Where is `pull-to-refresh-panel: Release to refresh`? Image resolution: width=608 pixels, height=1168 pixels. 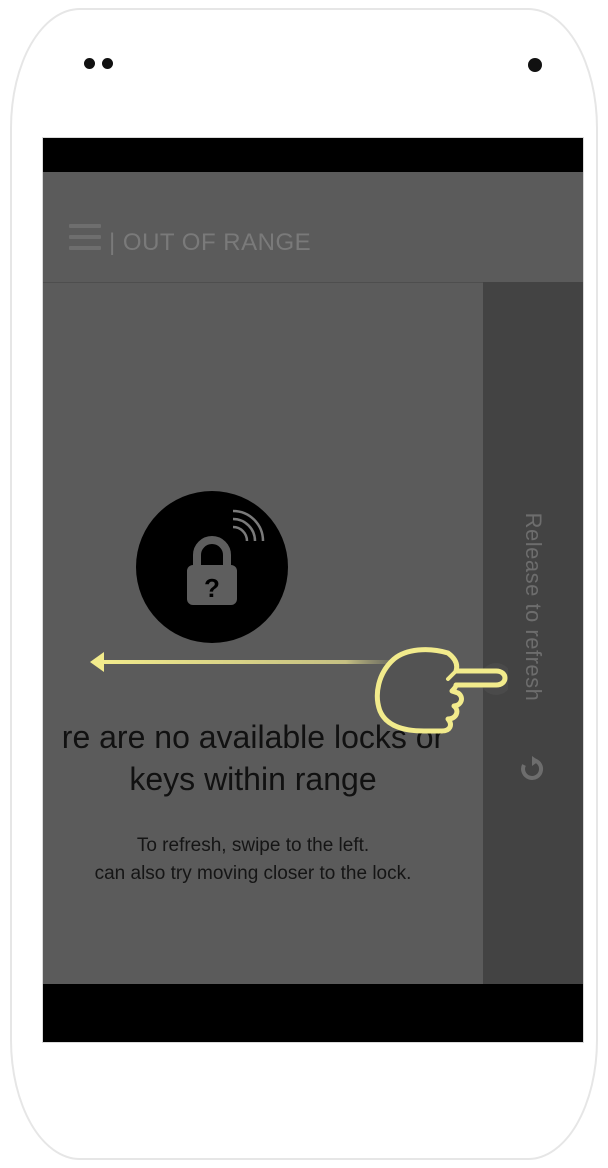
pull-to-refresh-panel: Release to refresh is located at coordinates (533, 633).